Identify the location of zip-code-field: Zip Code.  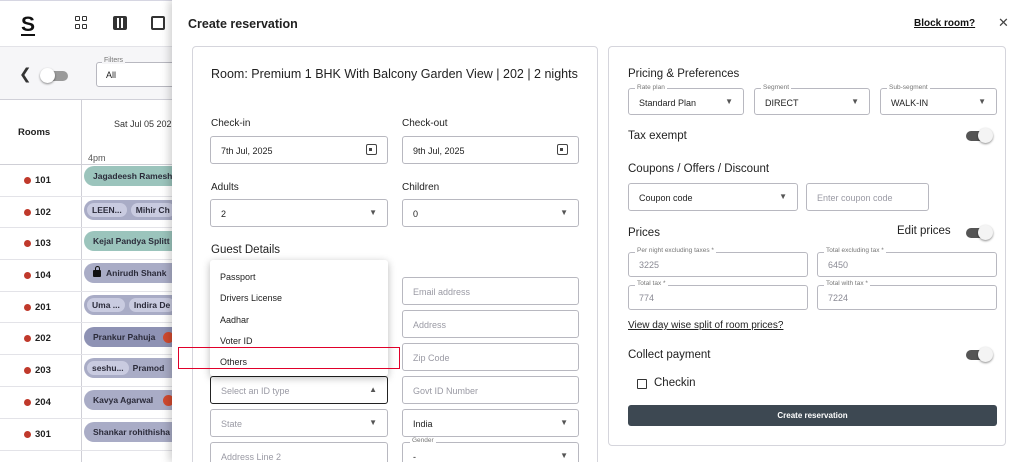
(490, 357).